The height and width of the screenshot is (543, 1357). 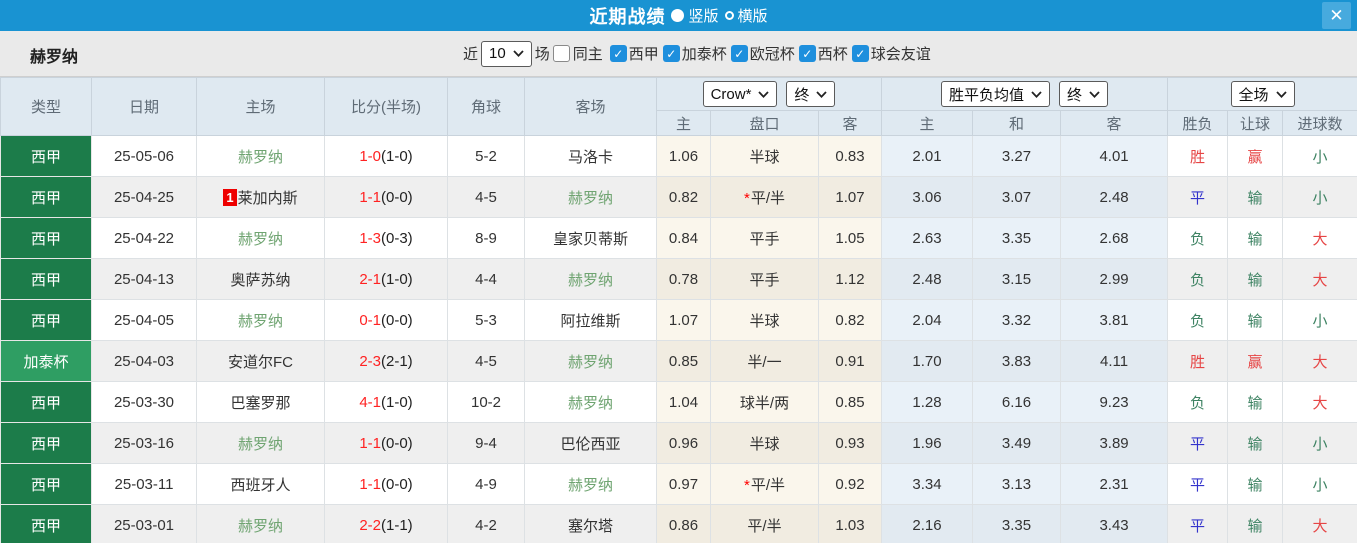 What do you see at coordinates (703, 16) in the screenshot?
I see `layout-vertical-label: 竖版` at bounding box center [703, 16].